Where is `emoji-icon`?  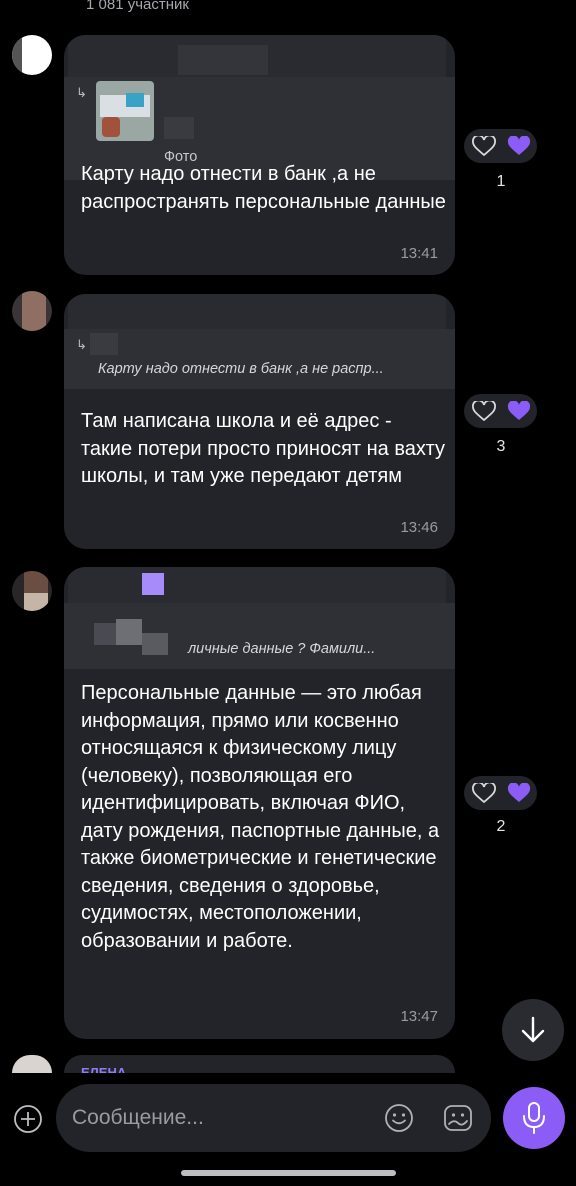 emoji-icon is located at coordinates (399, 1118).